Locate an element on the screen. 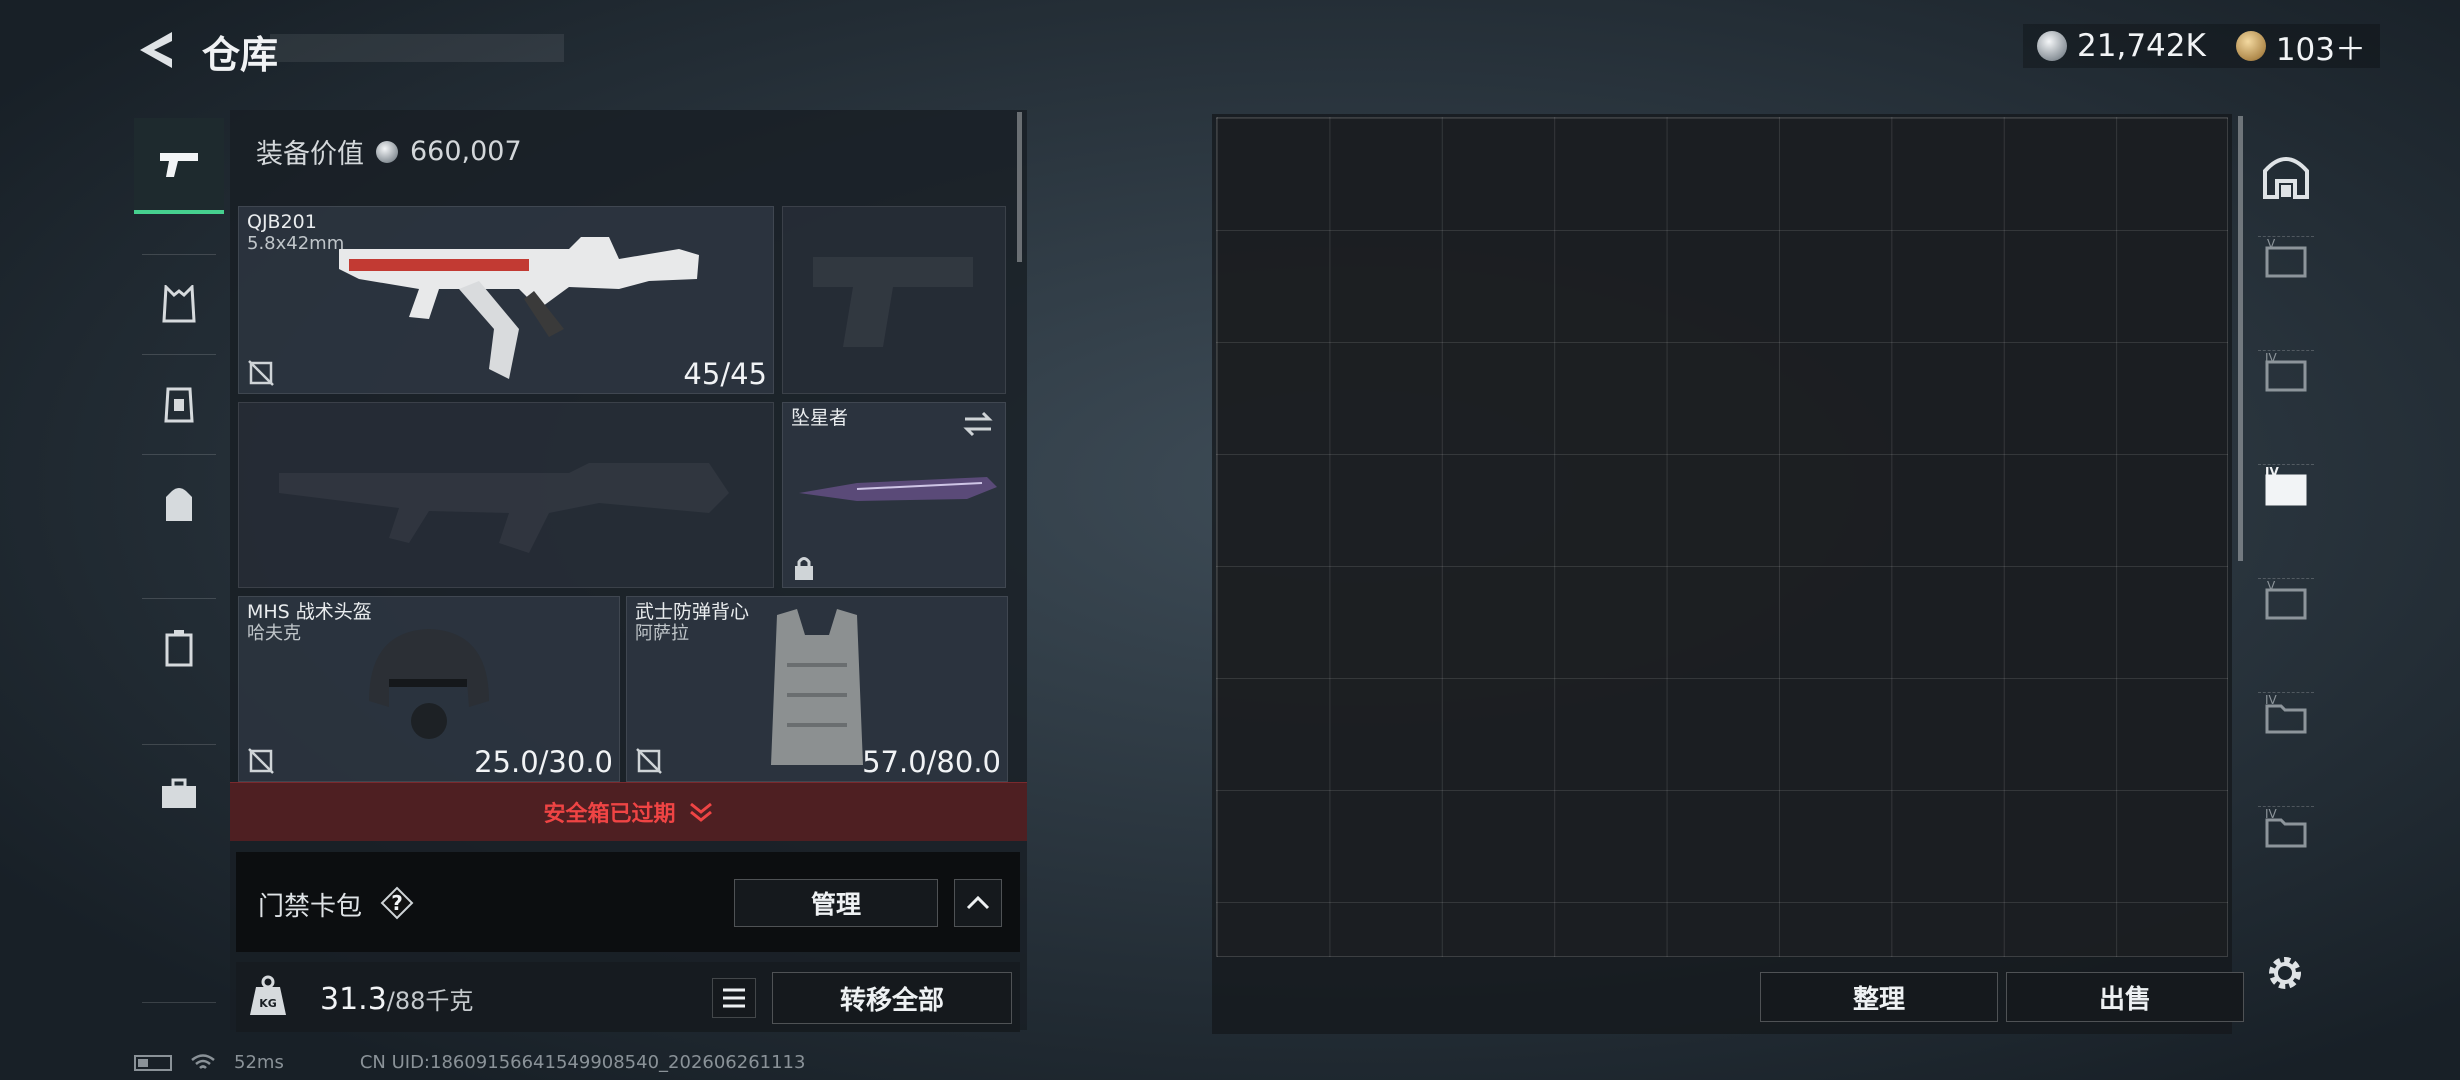 The height and width of the screenshot is (1080, 2460). pistol-icon is located at coordinates (179, 165).